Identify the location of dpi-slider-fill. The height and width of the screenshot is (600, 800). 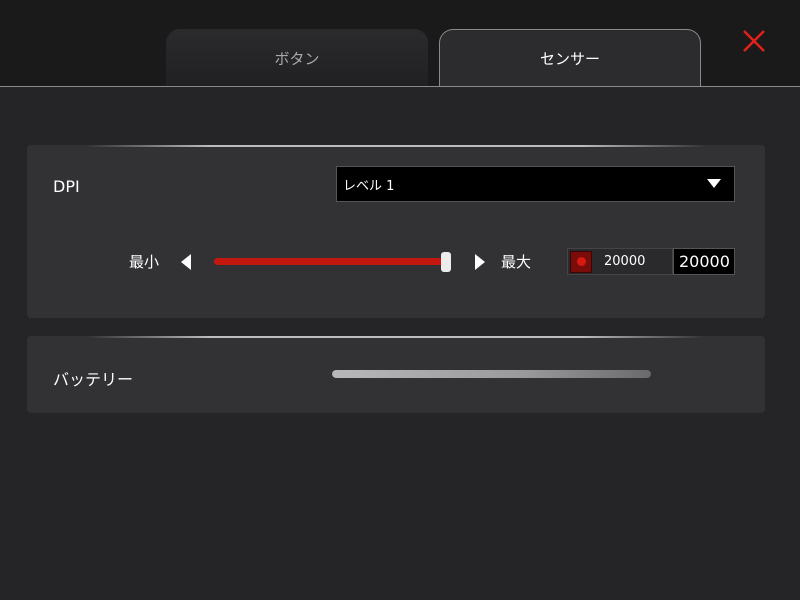
(330, 261).